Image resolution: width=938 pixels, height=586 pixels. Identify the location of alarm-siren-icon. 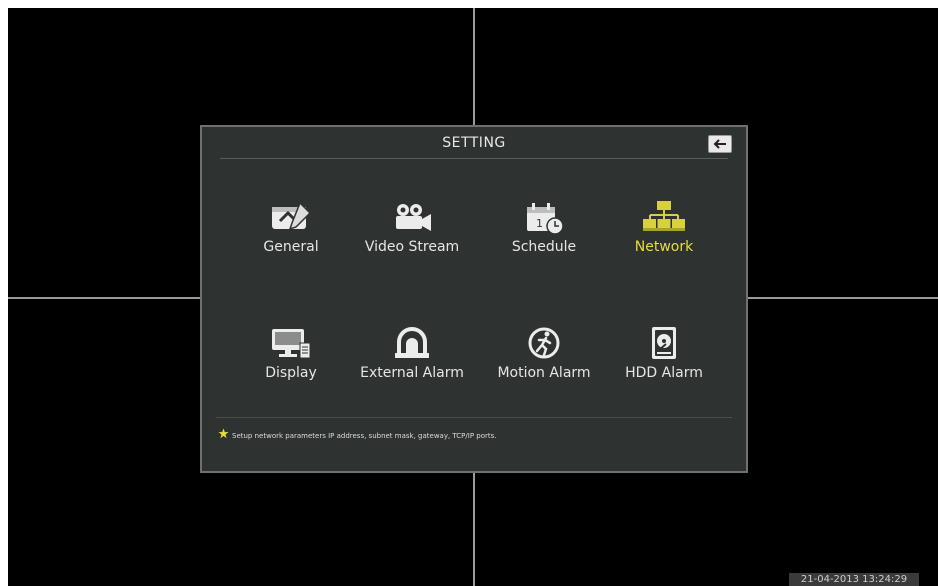
(412, 342).